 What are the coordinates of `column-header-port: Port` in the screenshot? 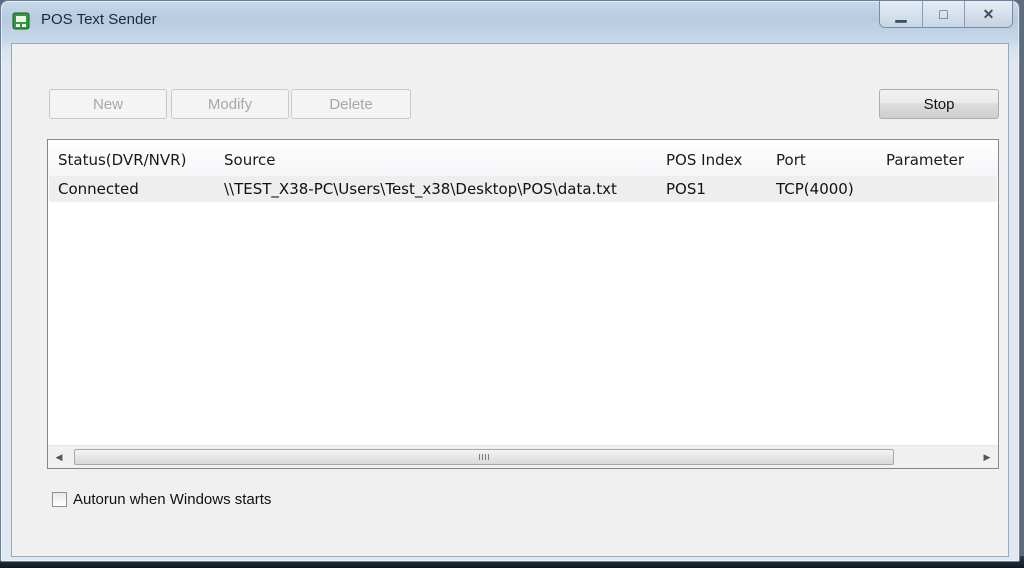 It's located at (791, 160).